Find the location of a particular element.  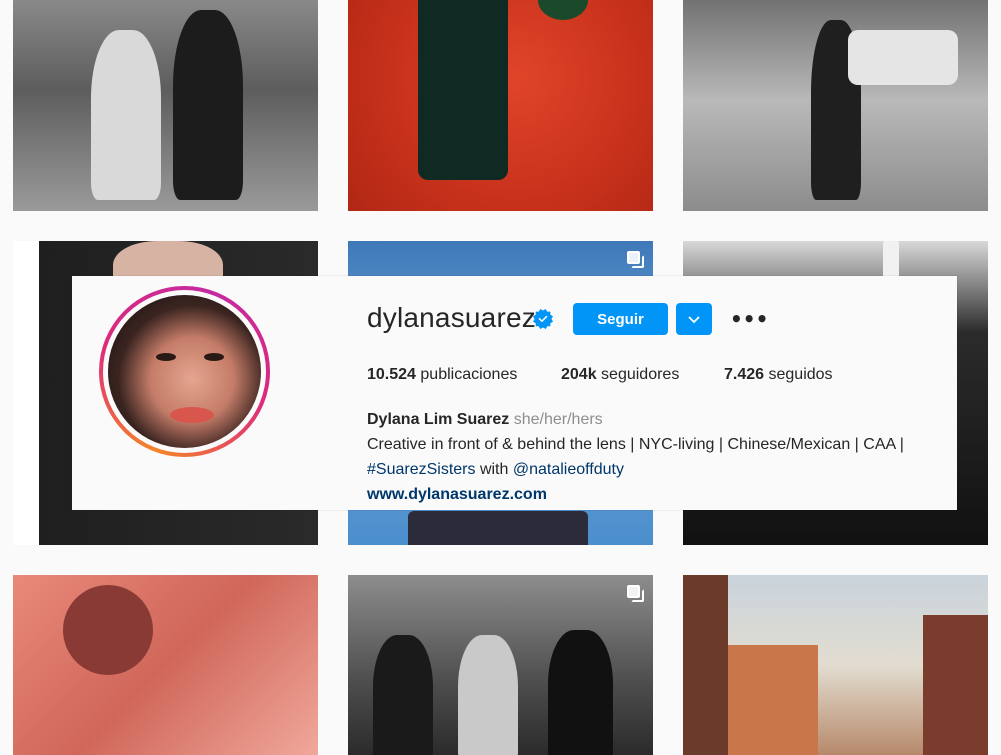

stat-followers: 204k seguidores is located at coordinates (620, 375).